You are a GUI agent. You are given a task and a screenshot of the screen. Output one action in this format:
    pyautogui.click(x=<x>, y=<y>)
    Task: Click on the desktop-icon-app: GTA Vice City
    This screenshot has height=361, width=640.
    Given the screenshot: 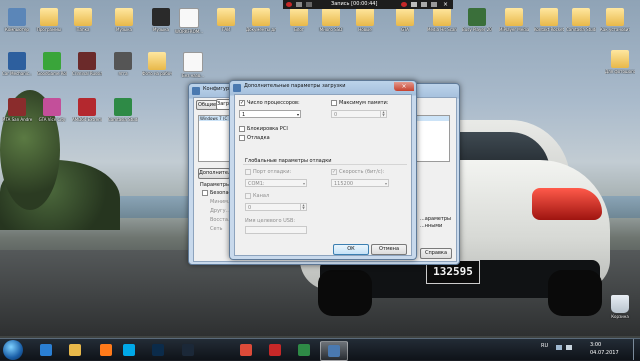 What is the action you would take?
    pyautogui.click(x=52, y=110)
    